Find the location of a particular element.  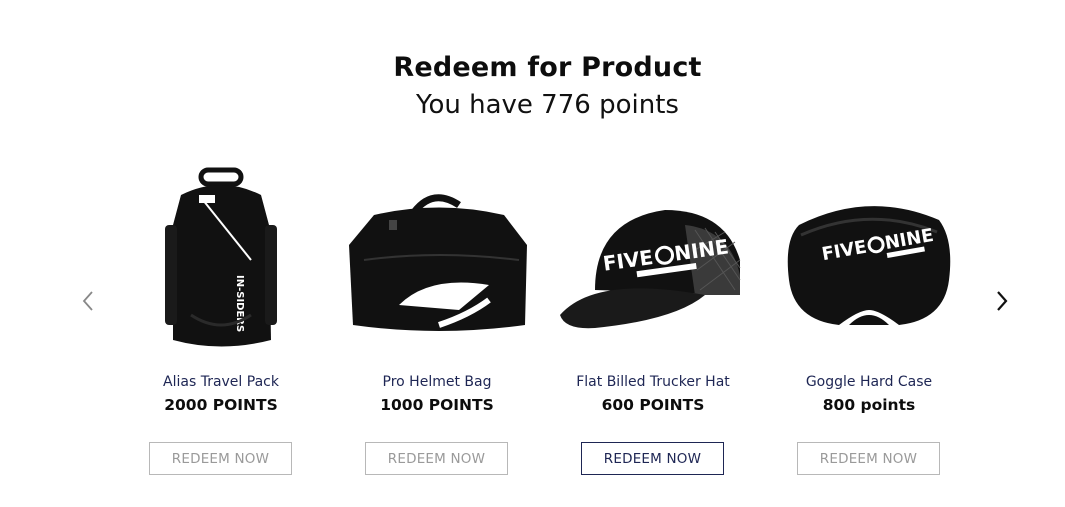

page-title: Redeem for Product is located at coordinates (547, 67).